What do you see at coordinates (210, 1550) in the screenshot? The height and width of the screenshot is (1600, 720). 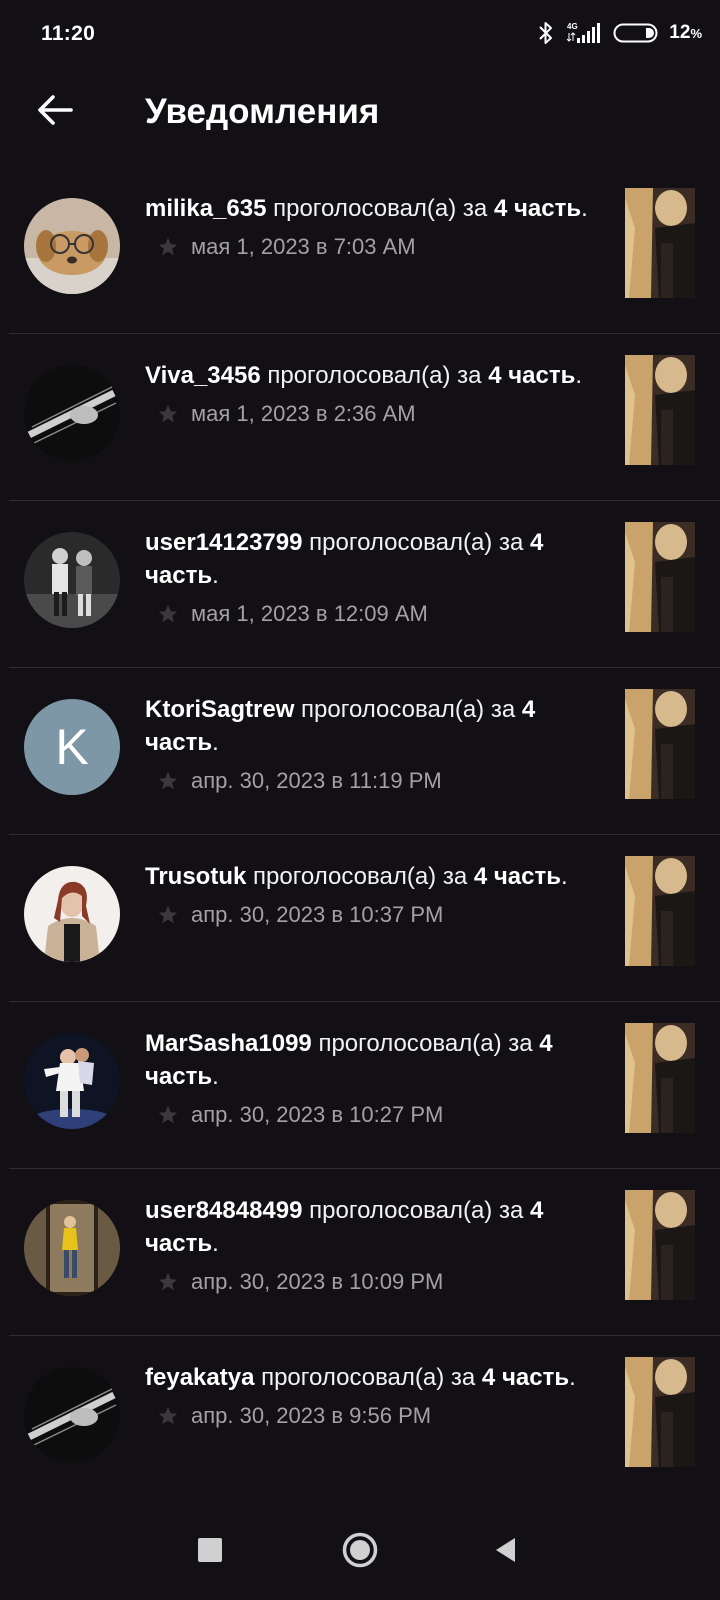 I see `recents-square-icon` at bounding box center [210, 1550].